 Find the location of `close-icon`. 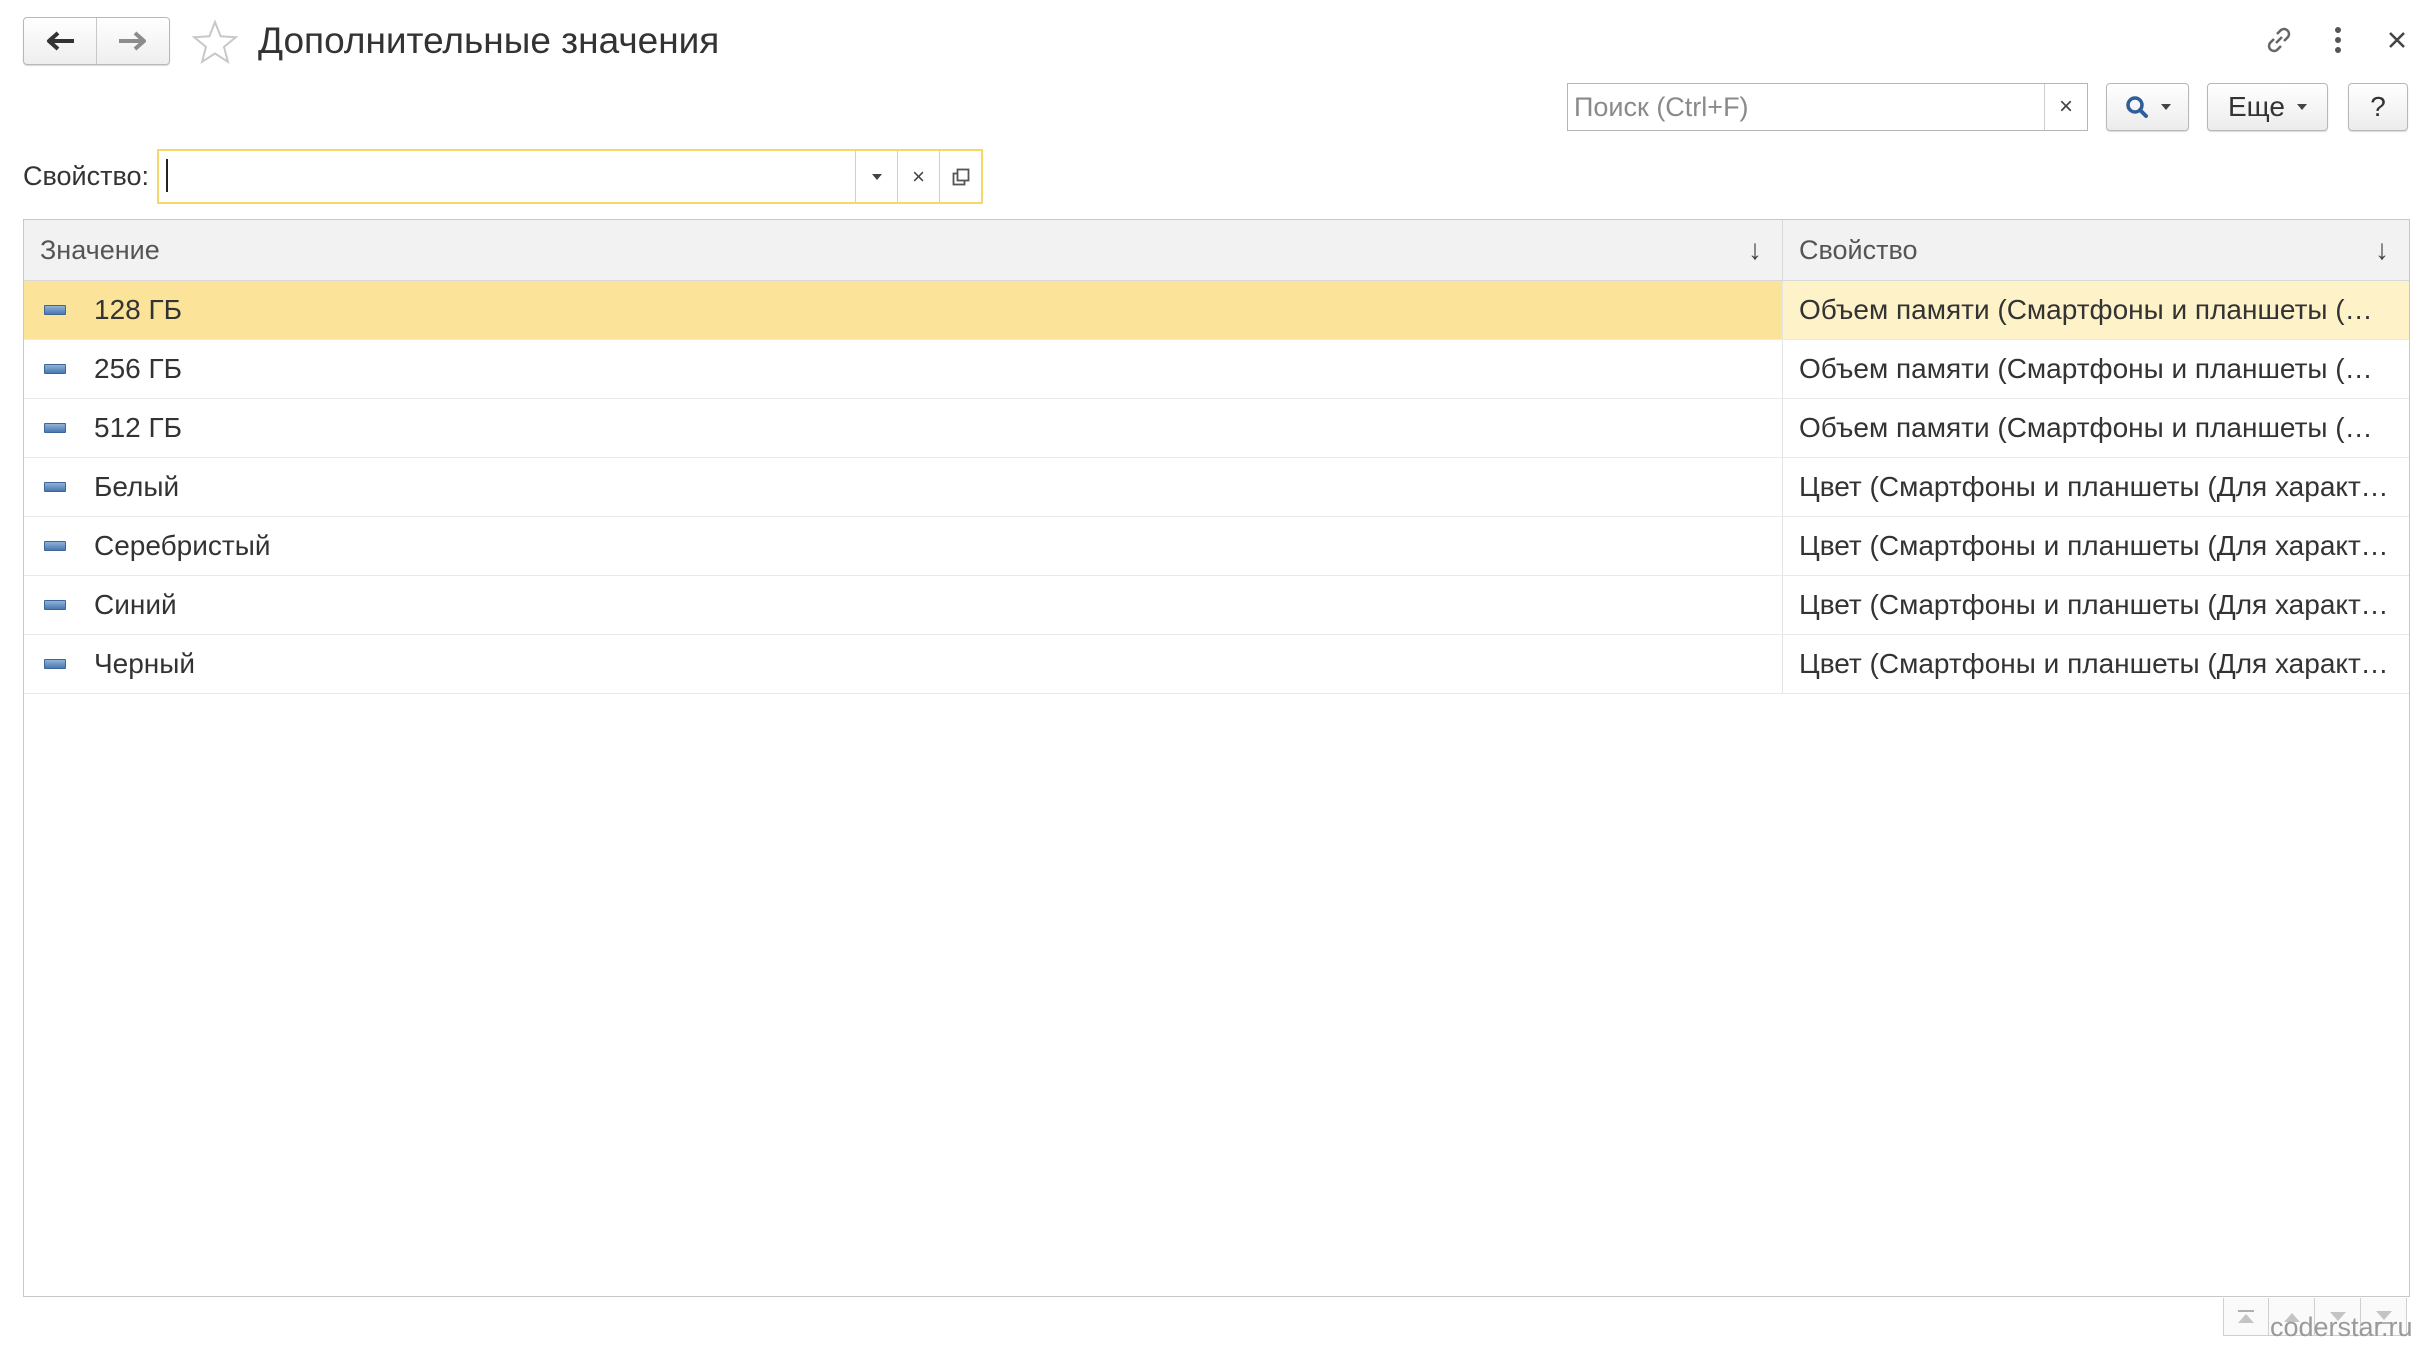

close-icon is located at coordinates (2397, 40).